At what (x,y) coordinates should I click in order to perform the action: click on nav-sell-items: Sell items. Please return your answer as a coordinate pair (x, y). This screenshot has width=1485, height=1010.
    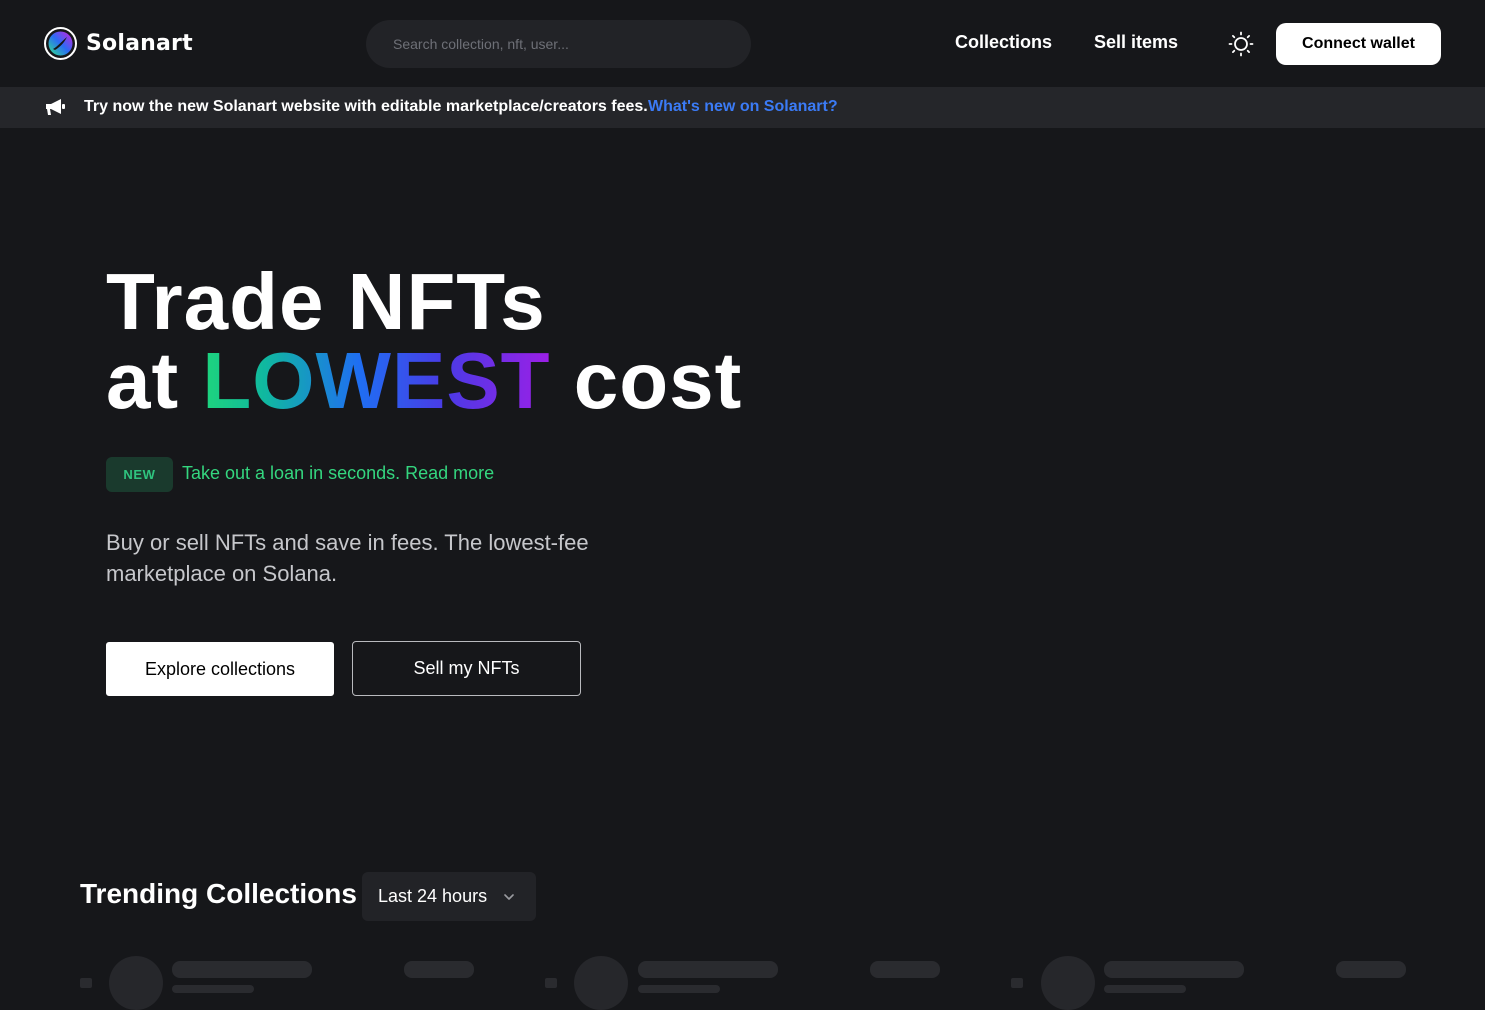
    Looking at the image, I should click on (1136, 42).